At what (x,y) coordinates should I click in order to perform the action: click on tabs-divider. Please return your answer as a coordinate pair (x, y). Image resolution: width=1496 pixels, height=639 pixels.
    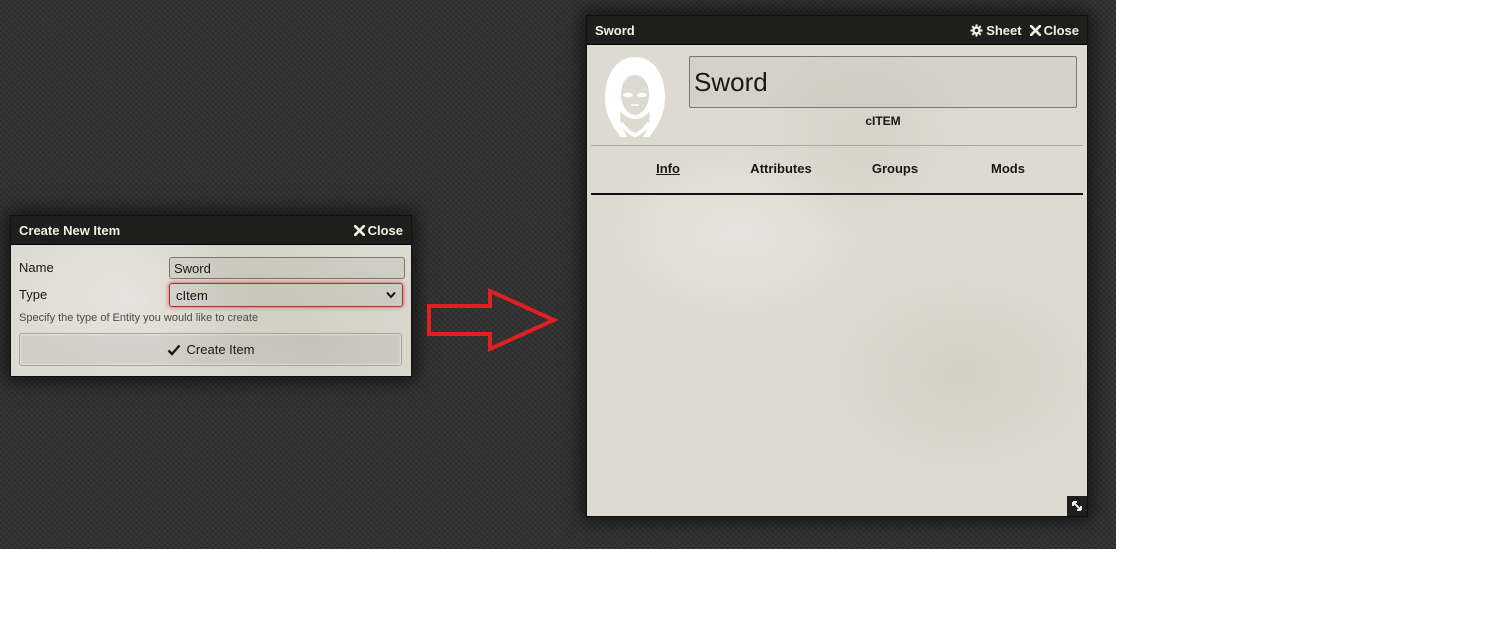
    Looking at the image, I should click on (837, 194).